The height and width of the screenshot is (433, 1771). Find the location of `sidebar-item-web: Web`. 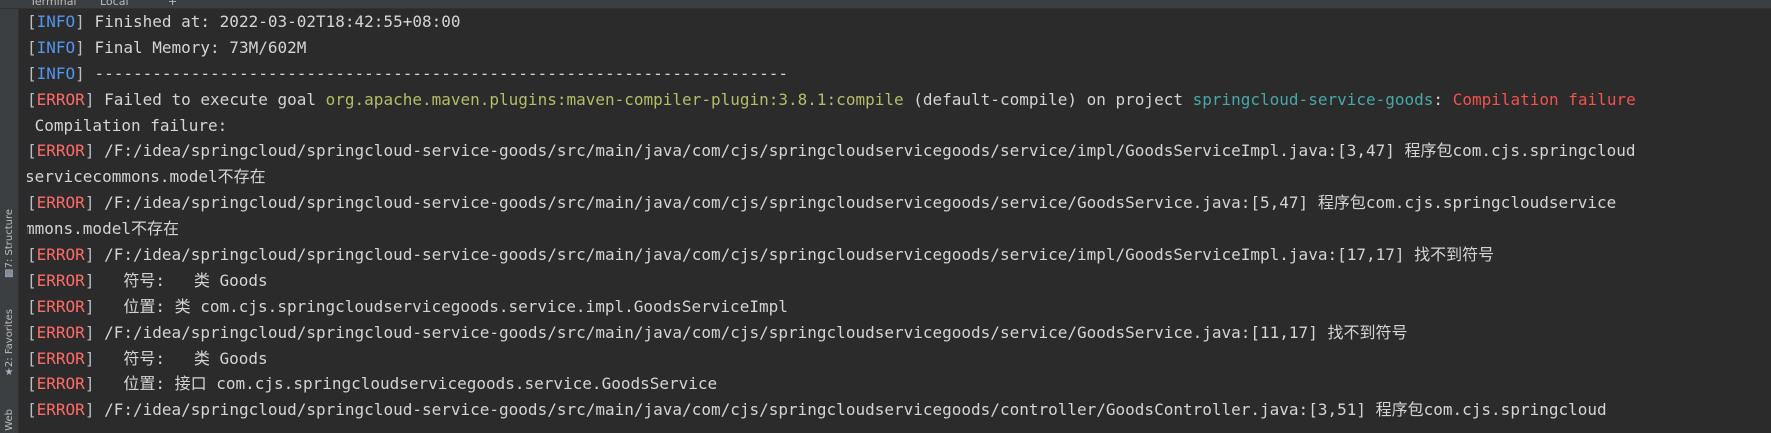

sidebar-item-web: Web is located at coordinates (9, 420).